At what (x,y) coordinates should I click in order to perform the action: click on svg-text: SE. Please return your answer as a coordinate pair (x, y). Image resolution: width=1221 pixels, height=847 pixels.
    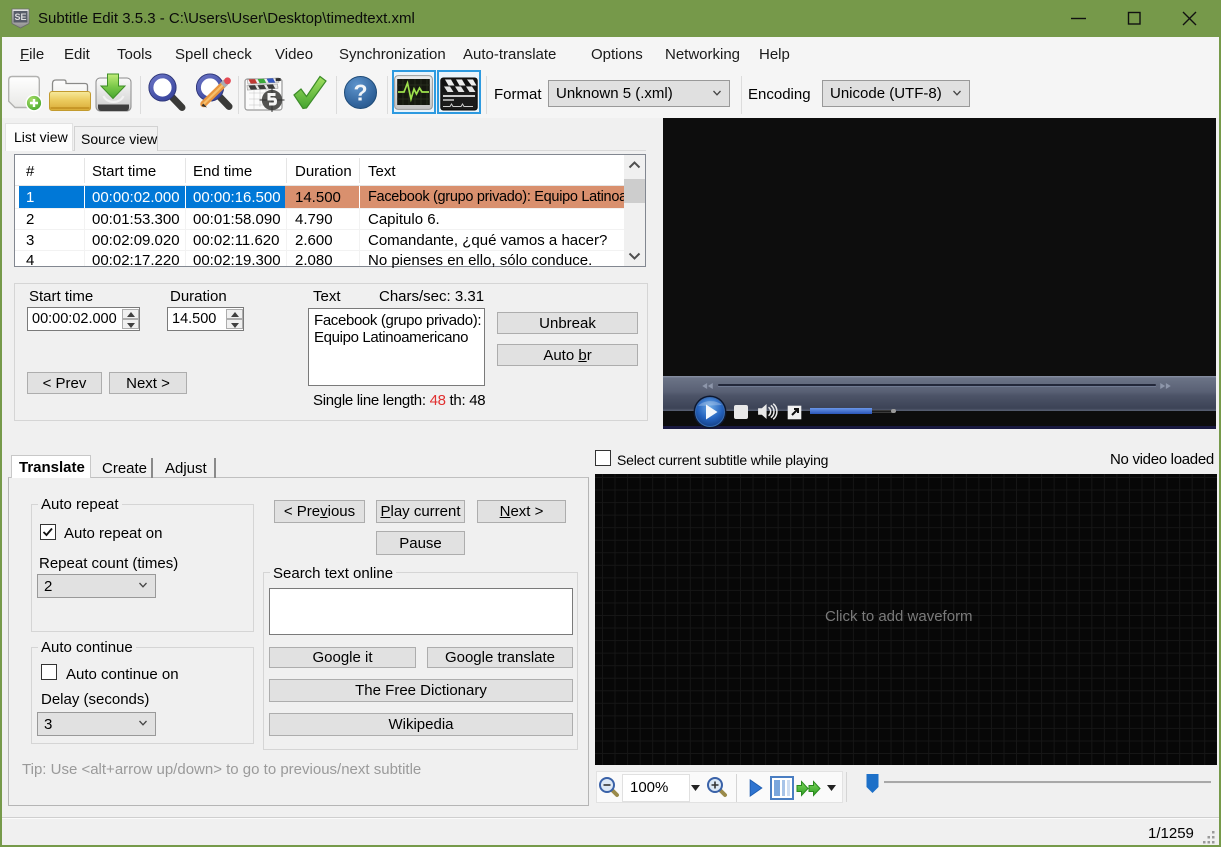
    Looking at the image, I should click on (20, 17).